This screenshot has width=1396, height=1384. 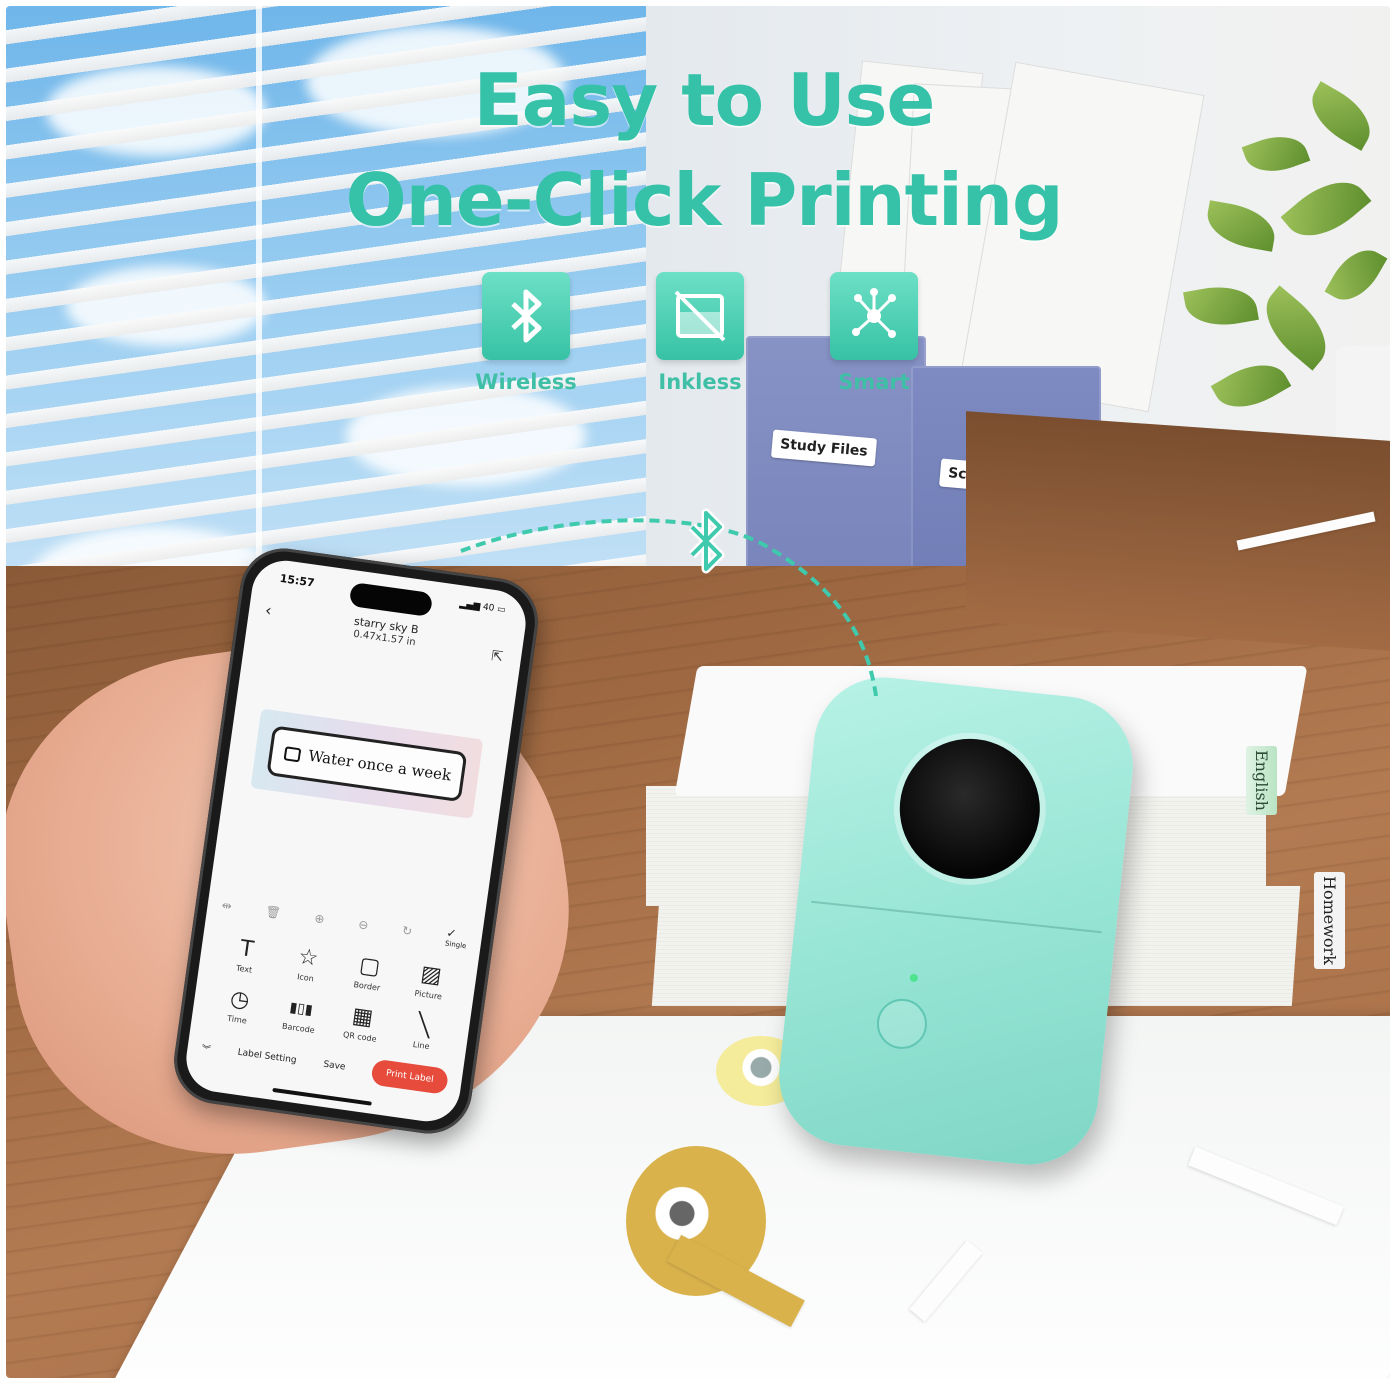 I want to click on tool-line: ╲ Line, so click(x=423, y=1031).